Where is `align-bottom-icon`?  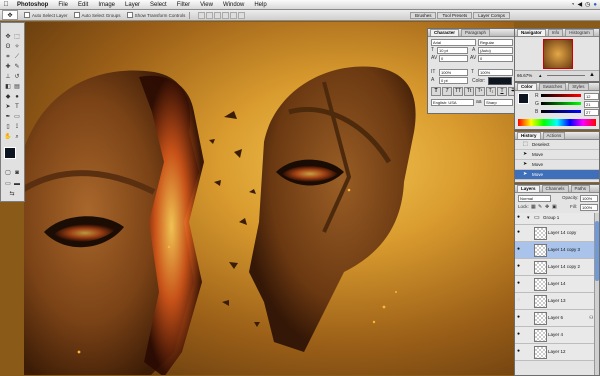 align-bottom-icon is located at coordinates (218, 15).